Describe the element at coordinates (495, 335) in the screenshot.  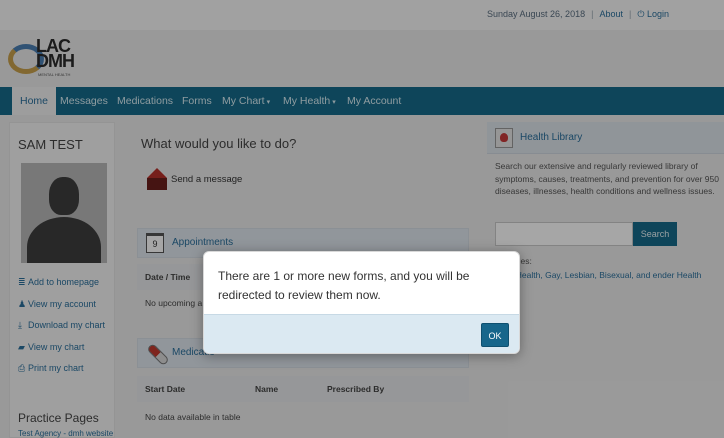
I see `ok-button: OK` at that location.